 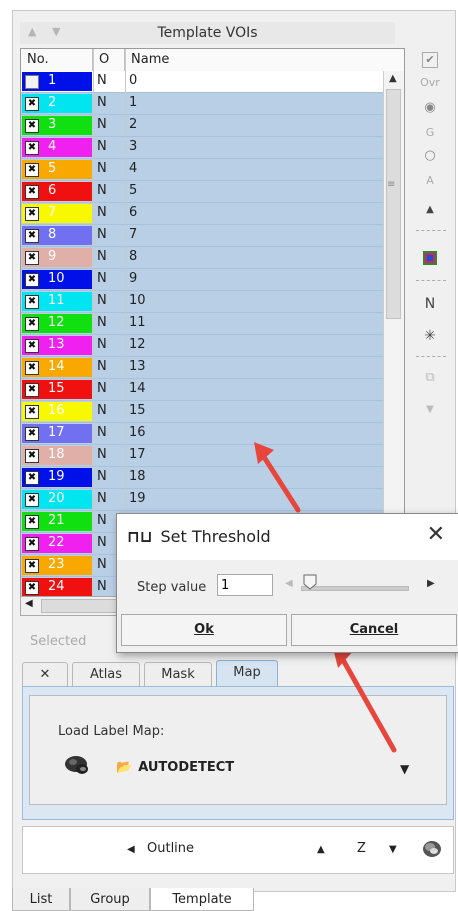 What do you see at coordinates (57, 433) in the screenshot?
I see `color-swatch: ✖ 17` at bounding box center [57, 433].